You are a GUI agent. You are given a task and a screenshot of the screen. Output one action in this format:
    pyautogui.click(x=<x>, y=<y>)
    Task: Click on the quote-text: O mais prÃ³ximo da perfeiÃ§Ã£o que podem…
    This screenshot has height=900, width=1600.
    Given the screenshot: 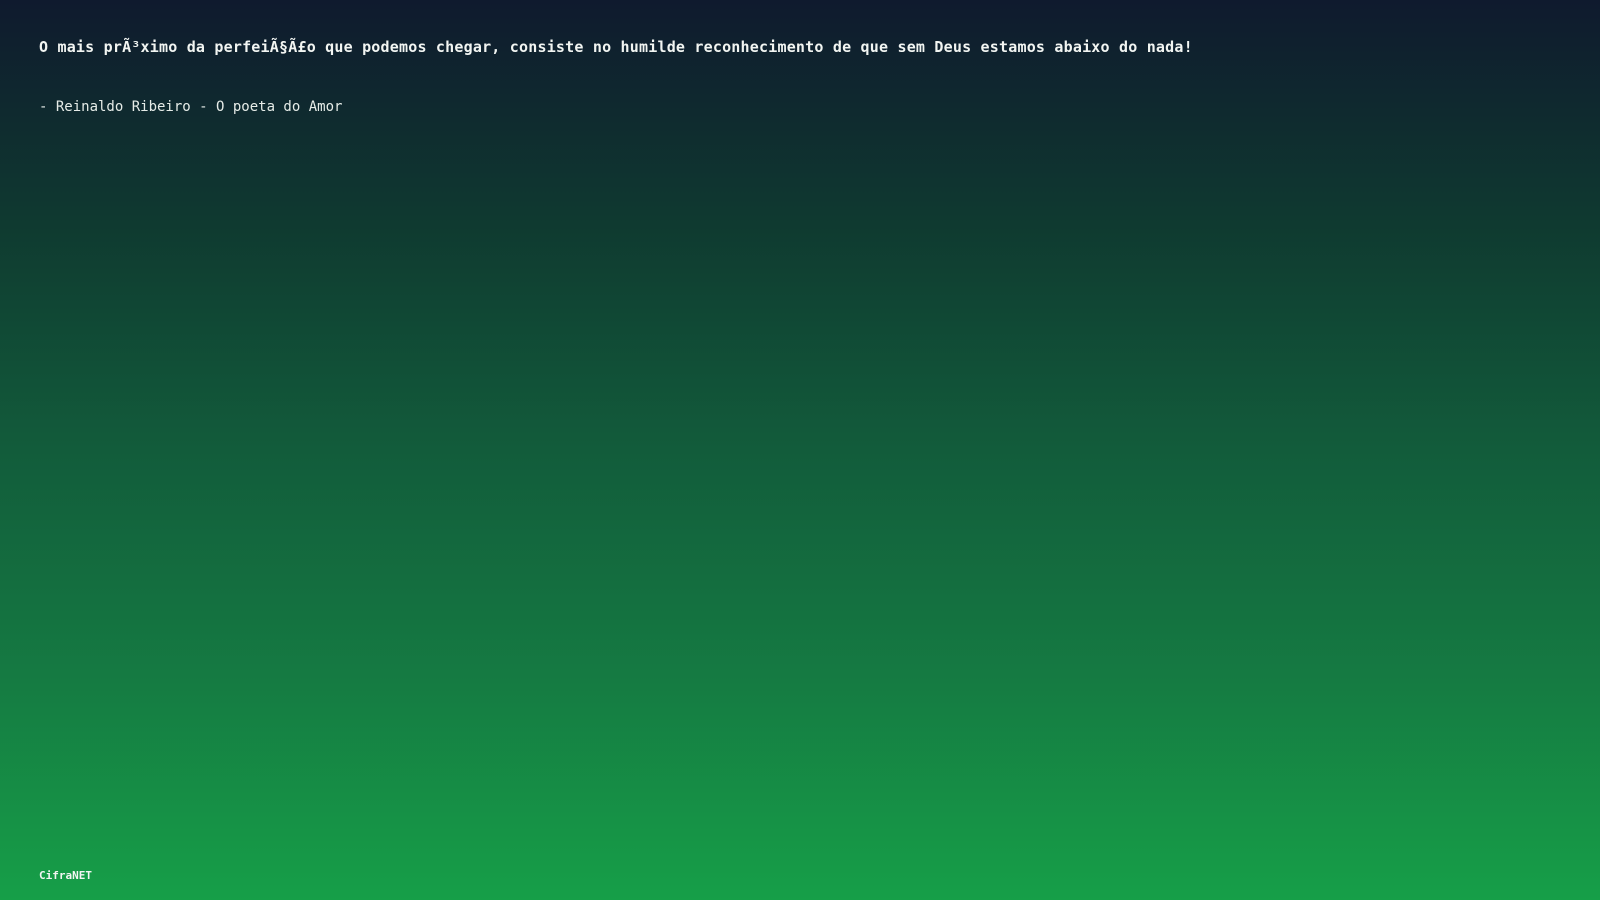 What is the action you would take?
    pyautogui.click(x=616, y=47)
    